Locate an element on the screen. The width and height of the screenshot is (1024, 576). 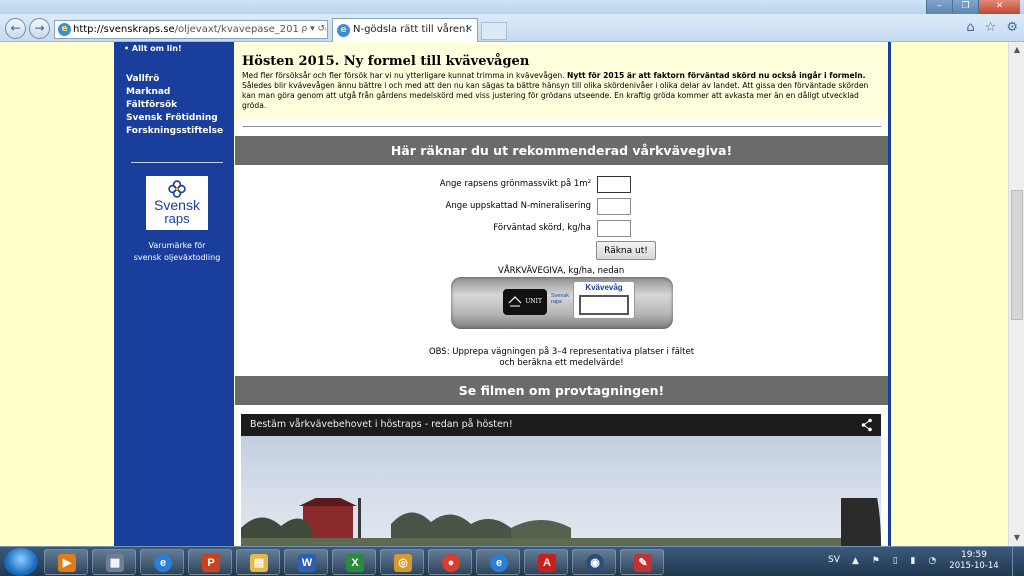
svensk-raps-logo: Svensk raps is located at coordinates (177, 203).